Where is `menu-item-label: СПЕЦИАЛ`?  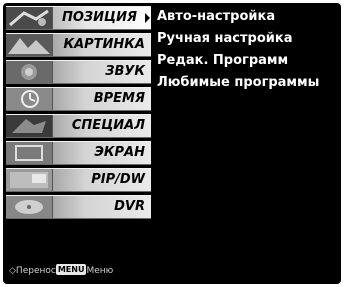
menu-item-label: СПЕЦИАЛ is located at coordinates (108, 125).